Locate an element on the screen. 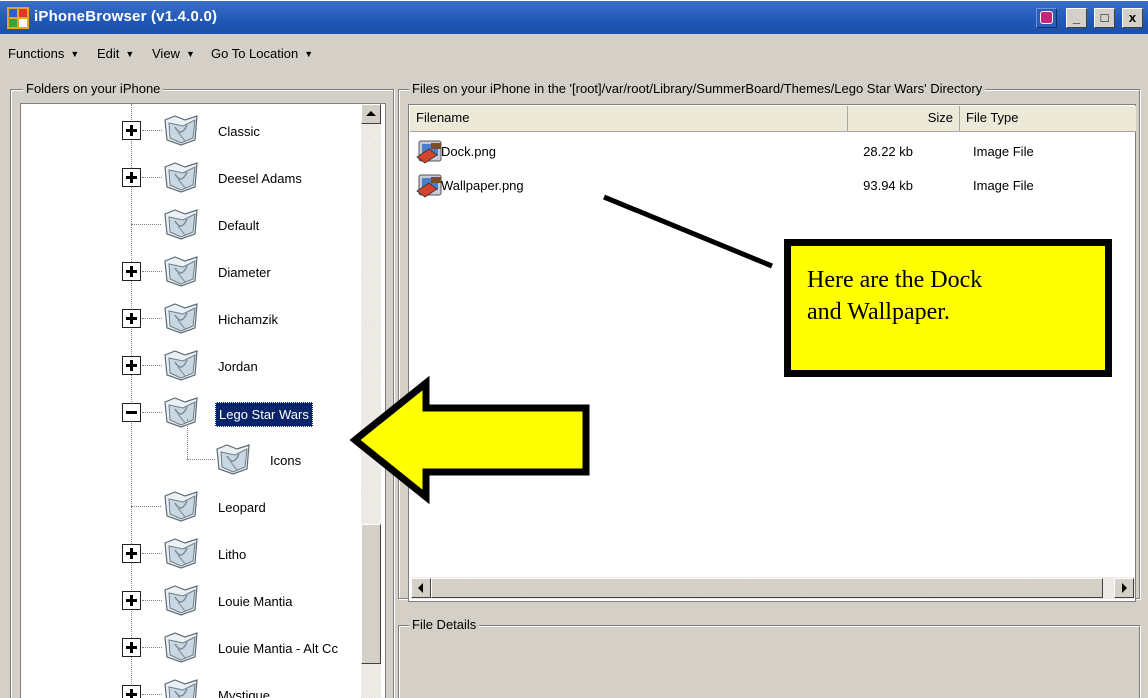 The width and height of the screenshot is (1148, 698). pointer-line is located at coordinates (688, 231).